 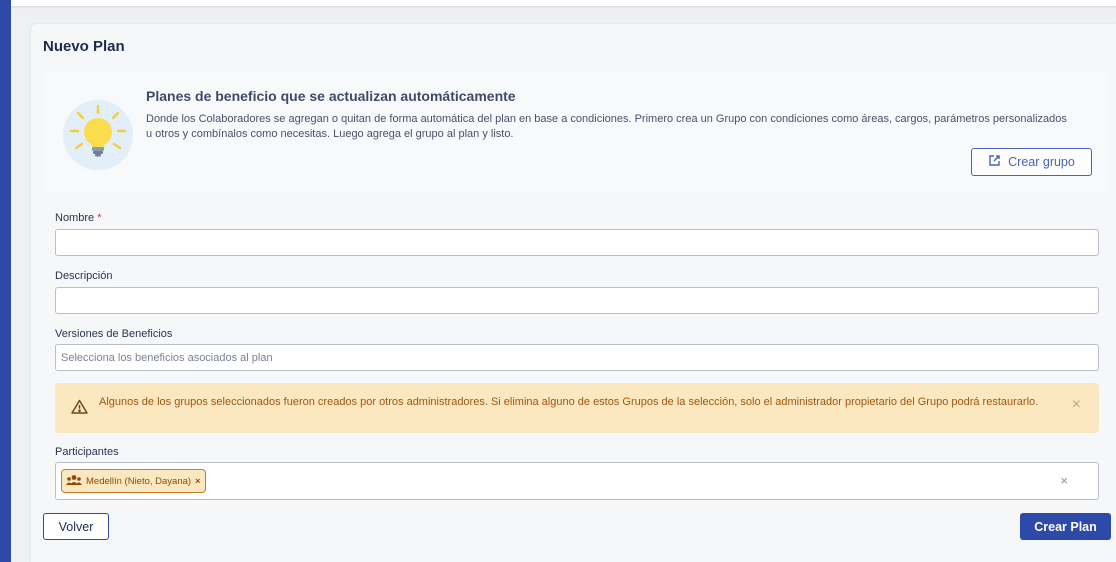 I want to click on participants-label: Participantes, so click(x=87, y=452).